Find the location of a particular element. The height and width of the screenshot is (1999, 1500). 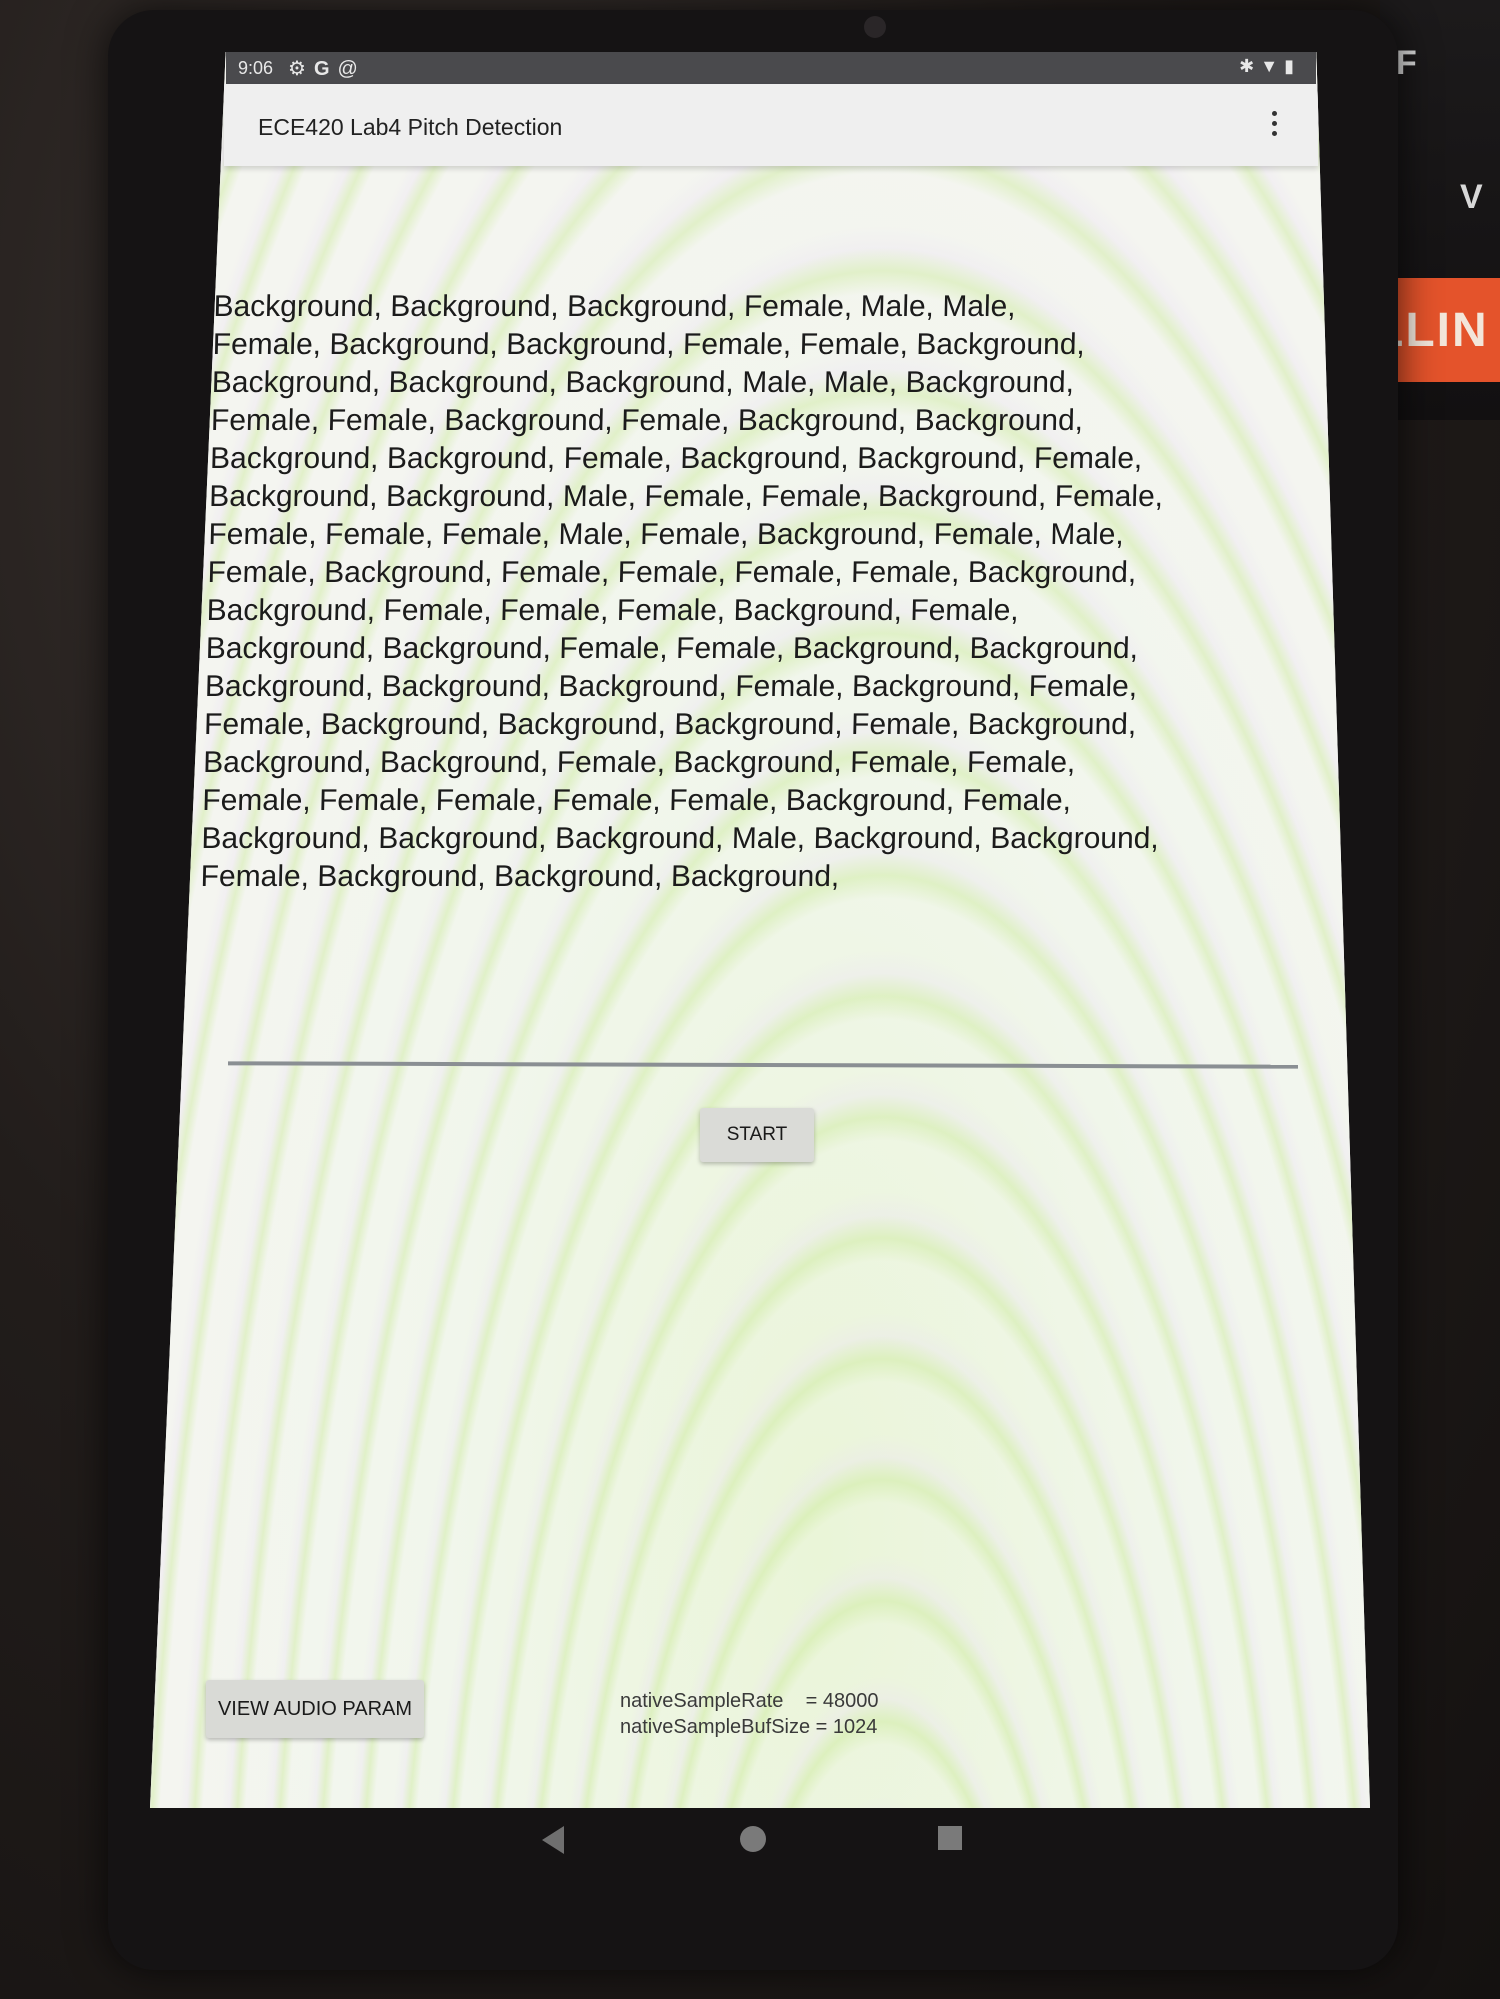

back-icon is located at coordinates (553, 1840).